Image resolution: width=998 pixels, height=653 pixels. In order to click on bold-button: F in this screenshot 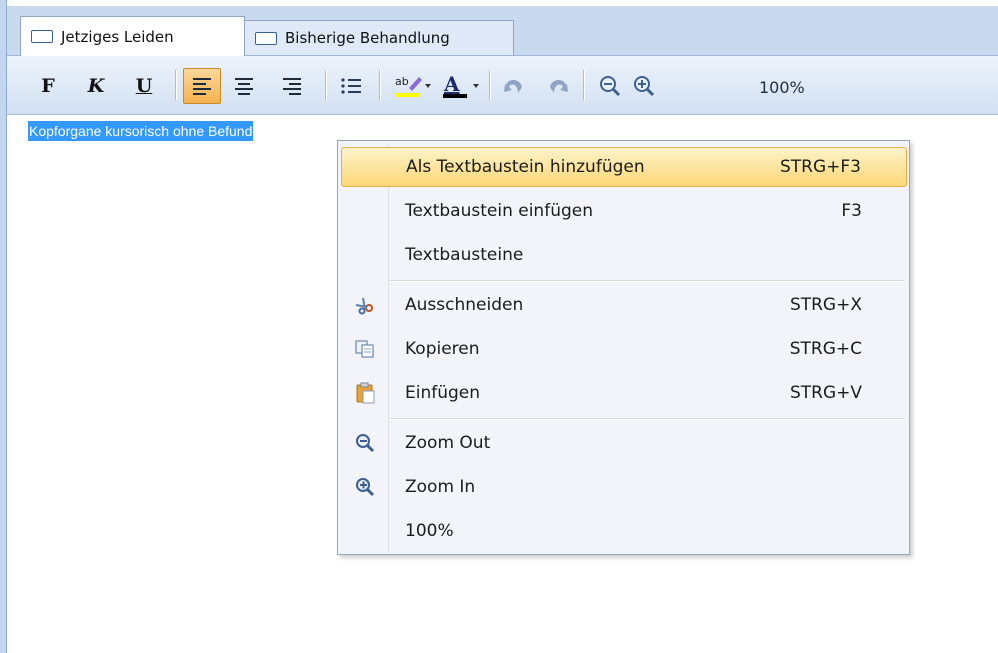, I will do `click(48, 86)`.